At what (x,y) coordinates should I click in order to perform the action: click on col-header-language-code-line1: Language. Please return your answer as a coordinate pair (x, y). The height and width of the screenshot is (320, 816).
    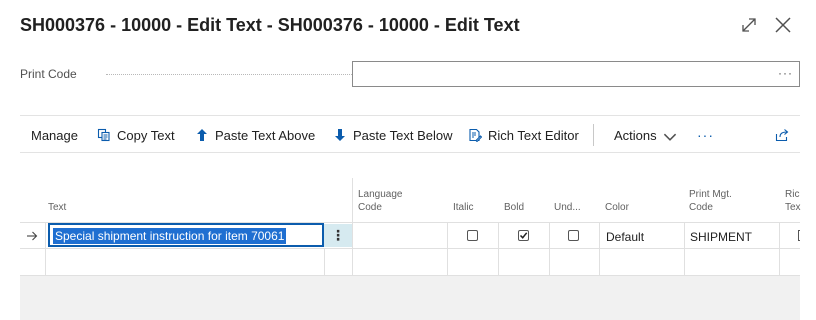
    Looking at the image, I should click on (380, 194).